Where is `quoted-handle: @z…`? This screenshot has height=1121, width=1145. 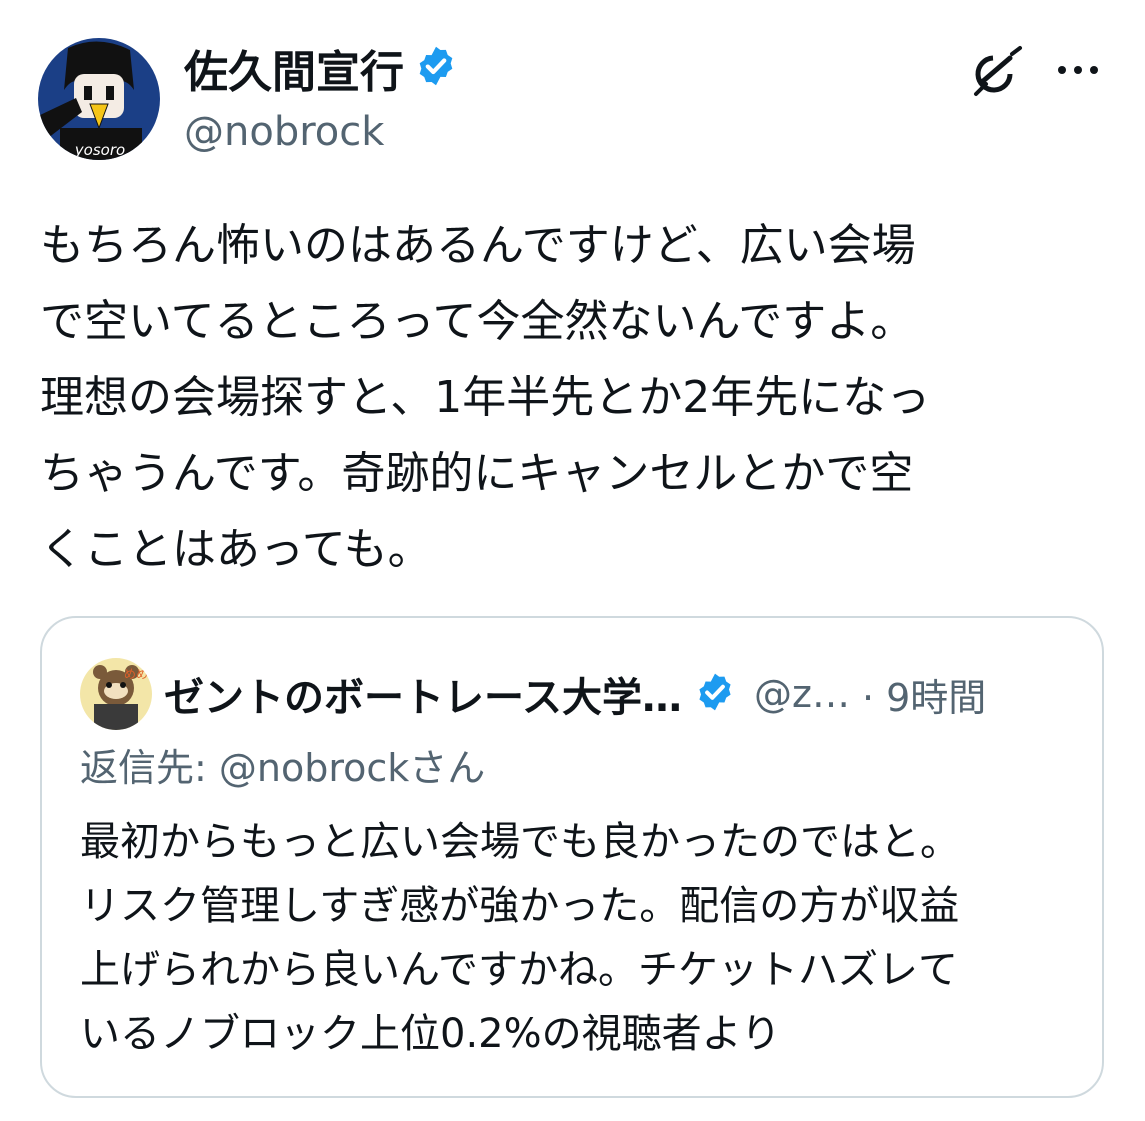 quoted-handle: @z… is located at coordinates (802, 694).